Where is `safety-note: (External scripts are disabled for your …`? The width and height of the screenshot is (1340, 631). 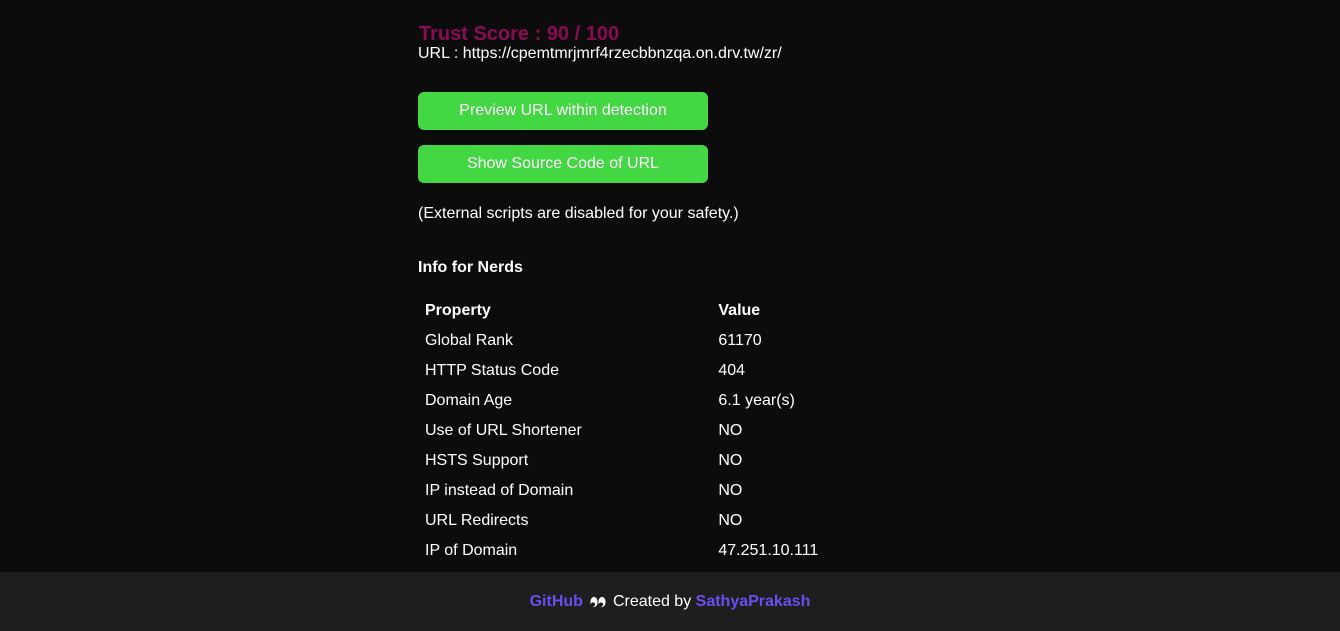 safety-note: (External scripts are disabled for your … is located at coordinates (578, 213).